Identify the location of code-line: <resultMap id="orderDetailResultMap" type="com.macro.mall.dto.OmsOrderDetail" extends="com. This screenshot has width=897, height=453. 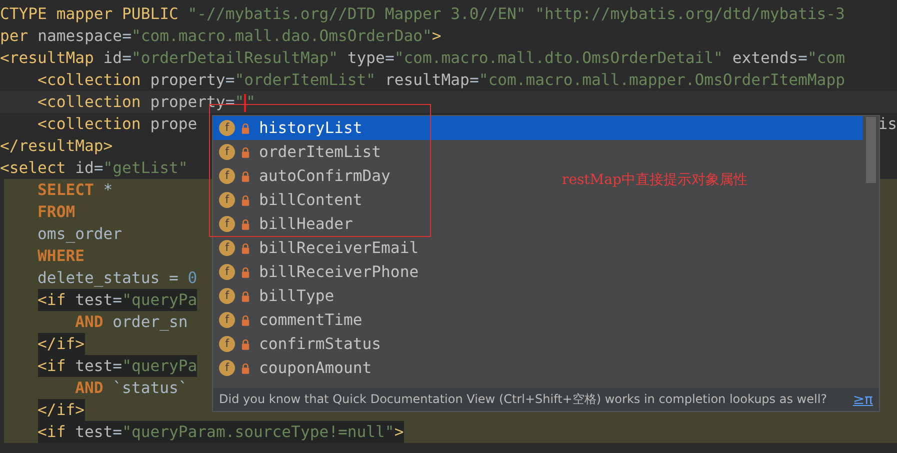
(422, 58).